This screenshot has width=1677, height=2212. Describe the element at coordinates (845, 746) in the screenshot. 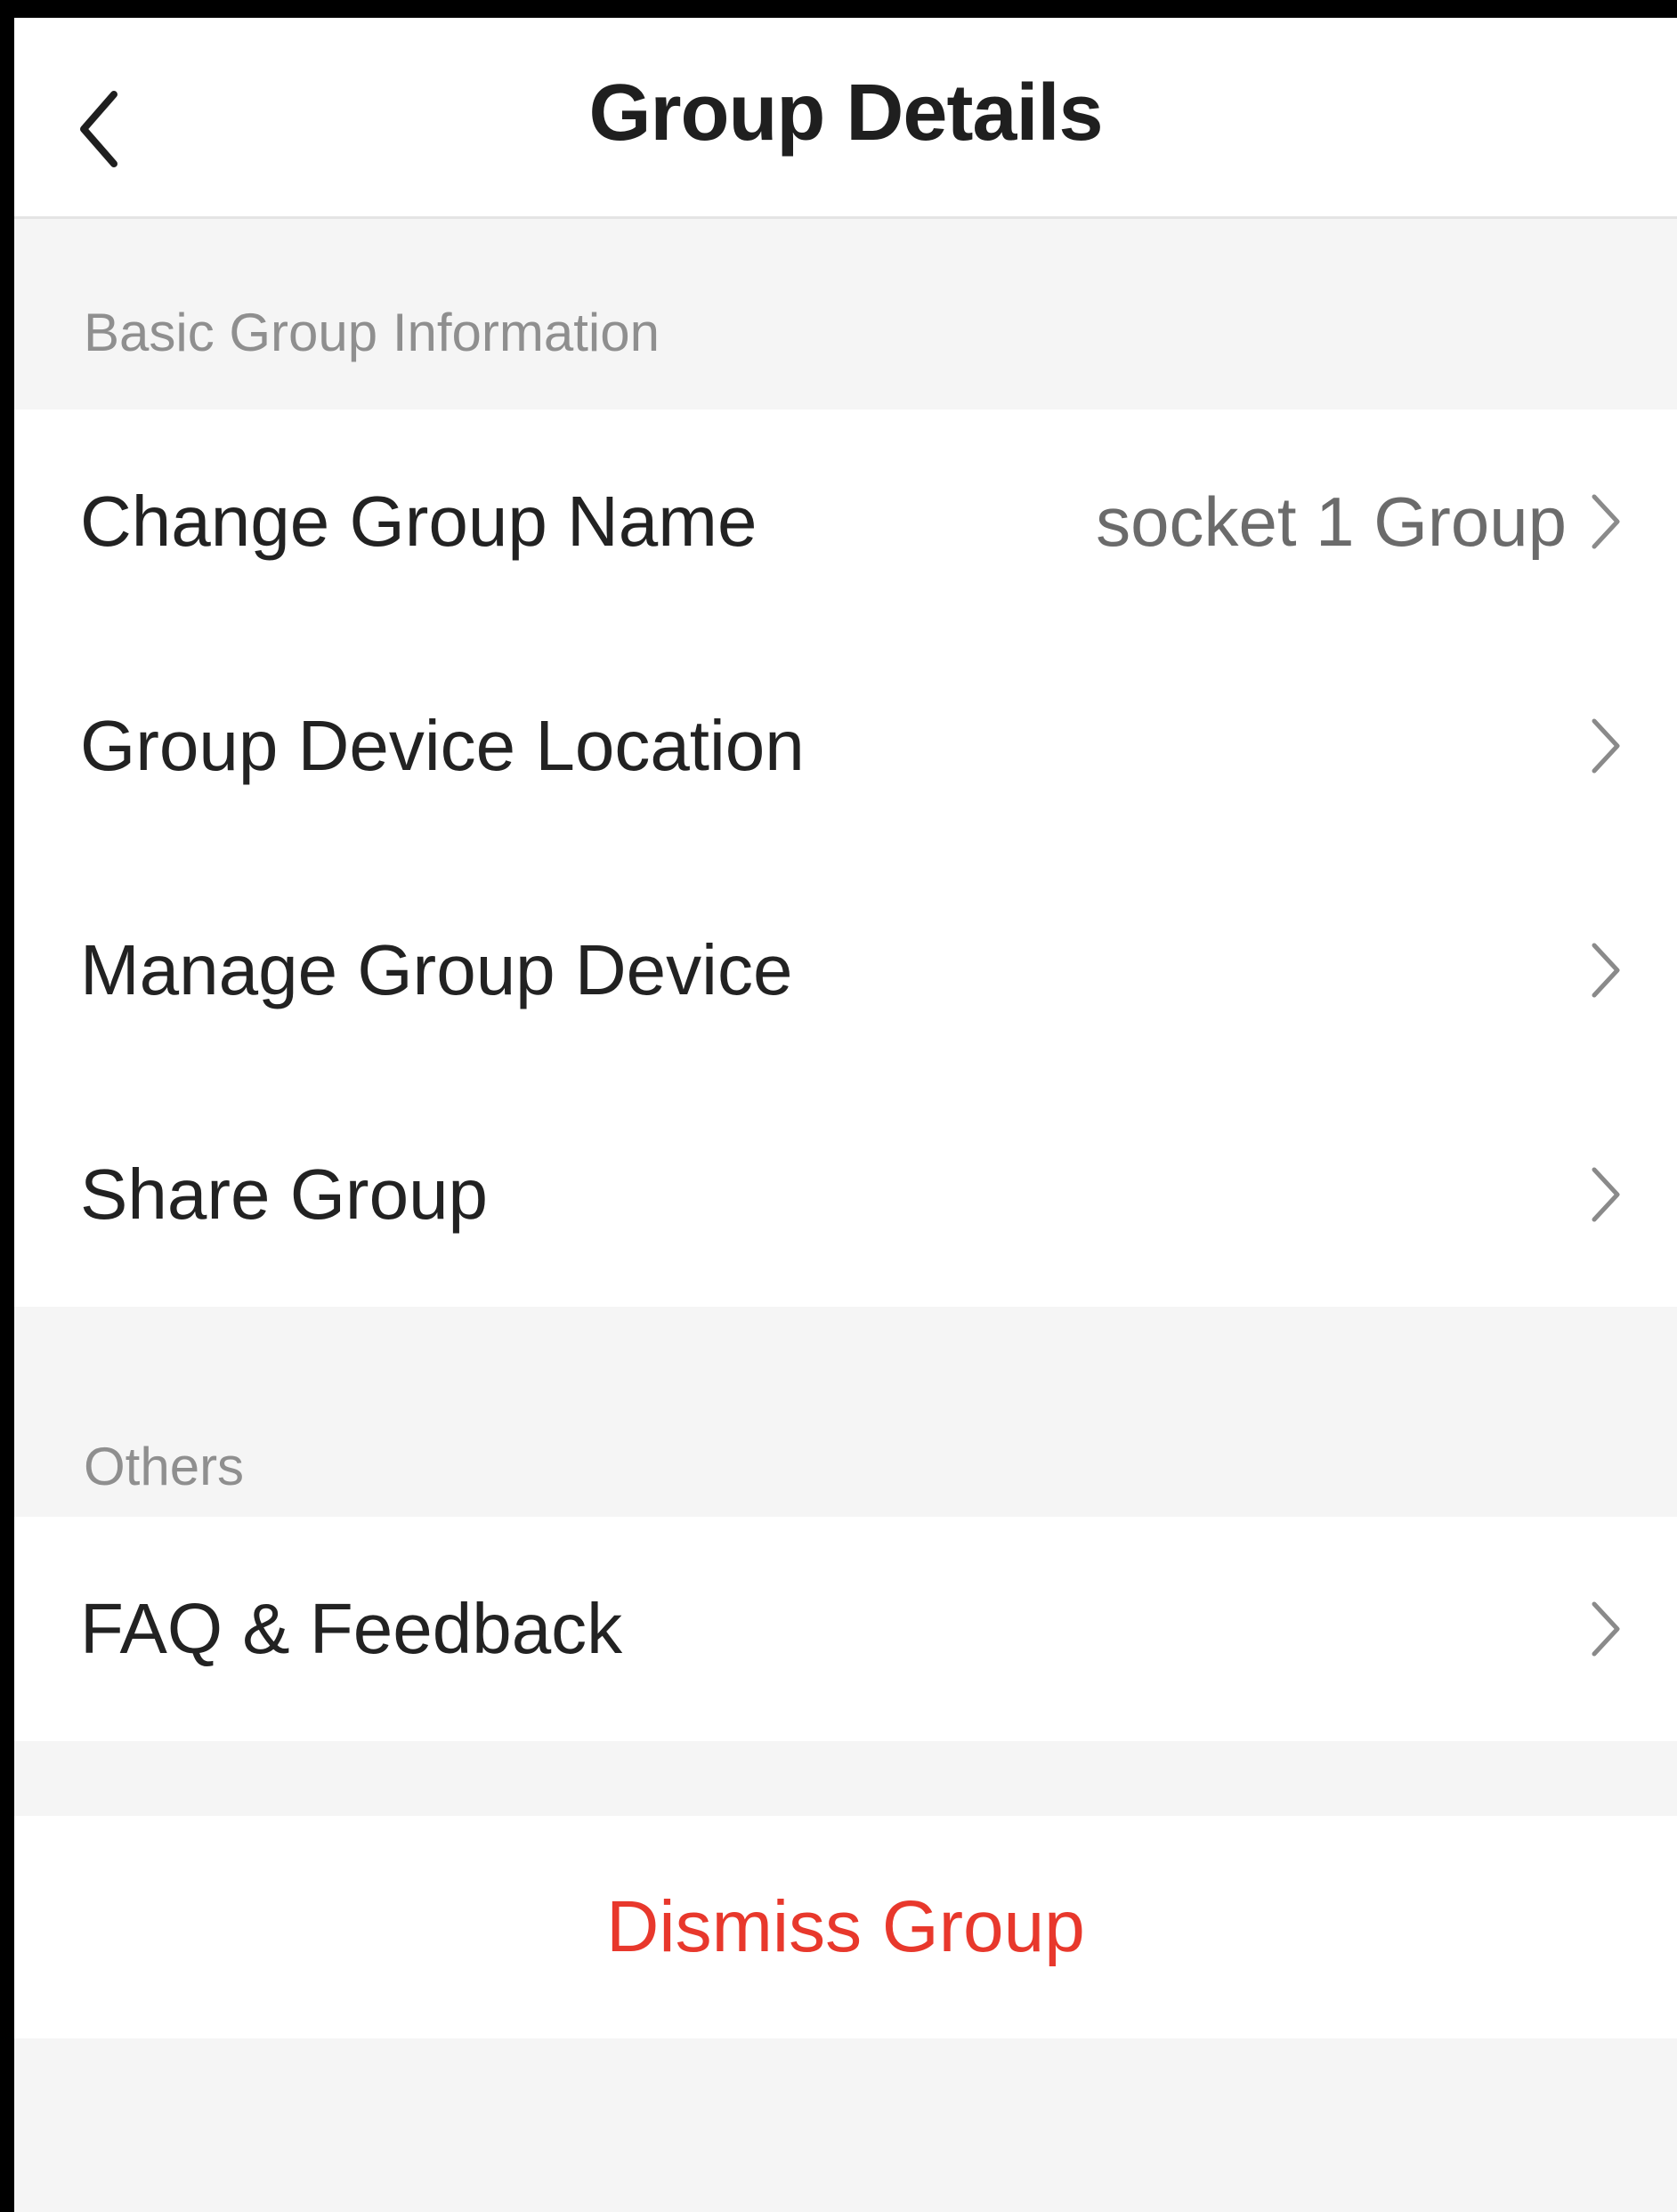

I see `group-device-location-row: Group Device Location` at that location.